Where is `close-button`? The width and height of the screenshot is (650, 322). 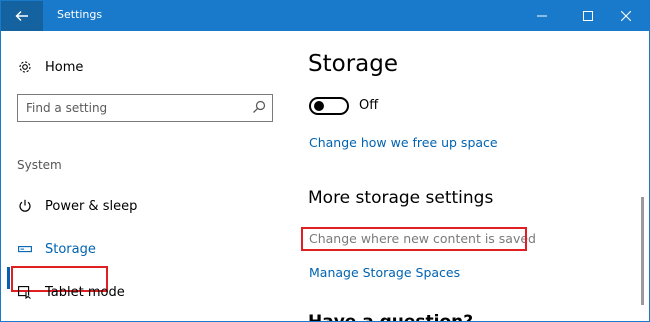
close-button is located at coordinates (626, 16).